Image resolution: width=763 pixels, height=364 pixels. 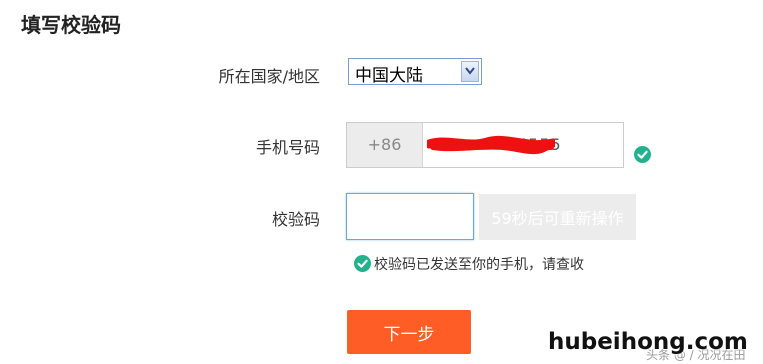 I want to click on code-label: 校验码, so click(x=295, y=219).